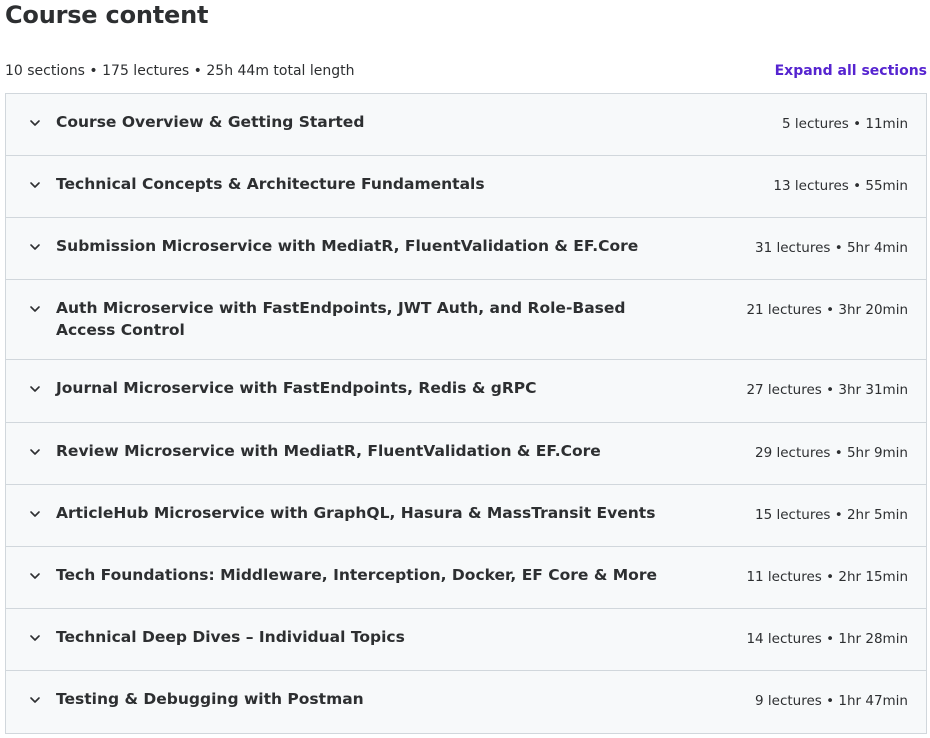 The height and width of the screenshot is (738, 930). Describe the element at coordinates (840, 186) in the screenshot. I see `section-meta: 13 lectures • 55min` at that location.